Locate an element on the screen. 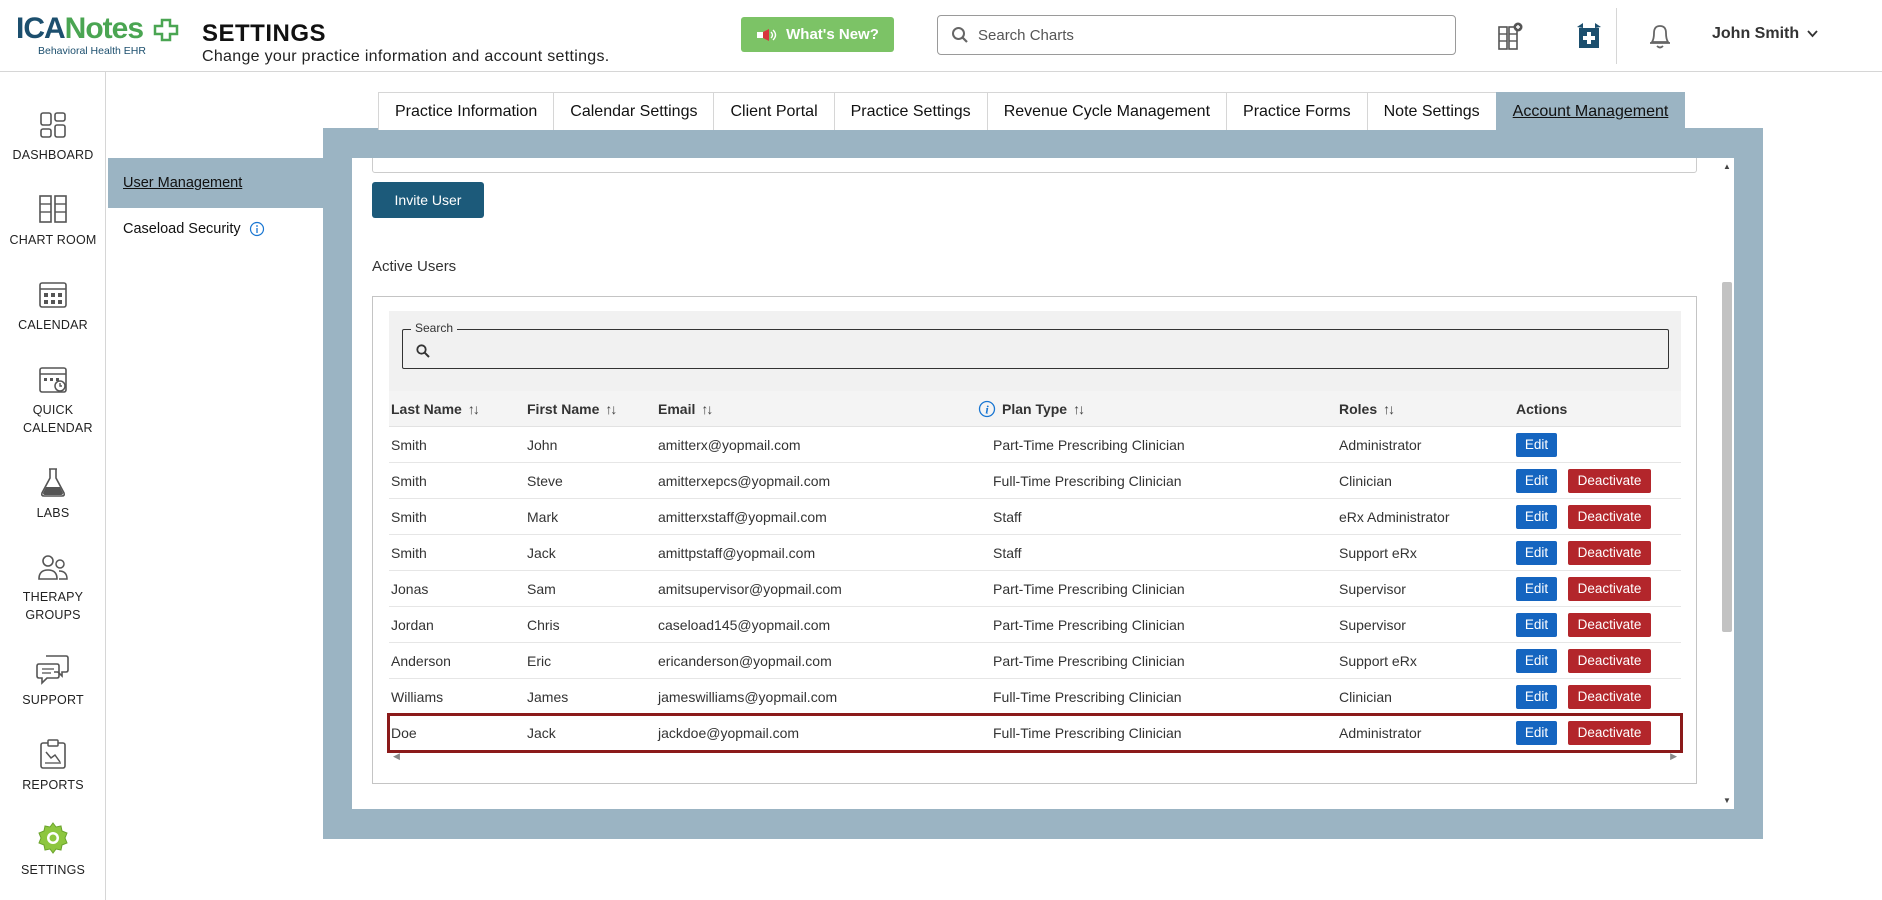 Image resolution: width=1882 pixels, height=900 pixels. nav-quick-calendar: QUICK CALENDAR is located at coordinates (53, 397).